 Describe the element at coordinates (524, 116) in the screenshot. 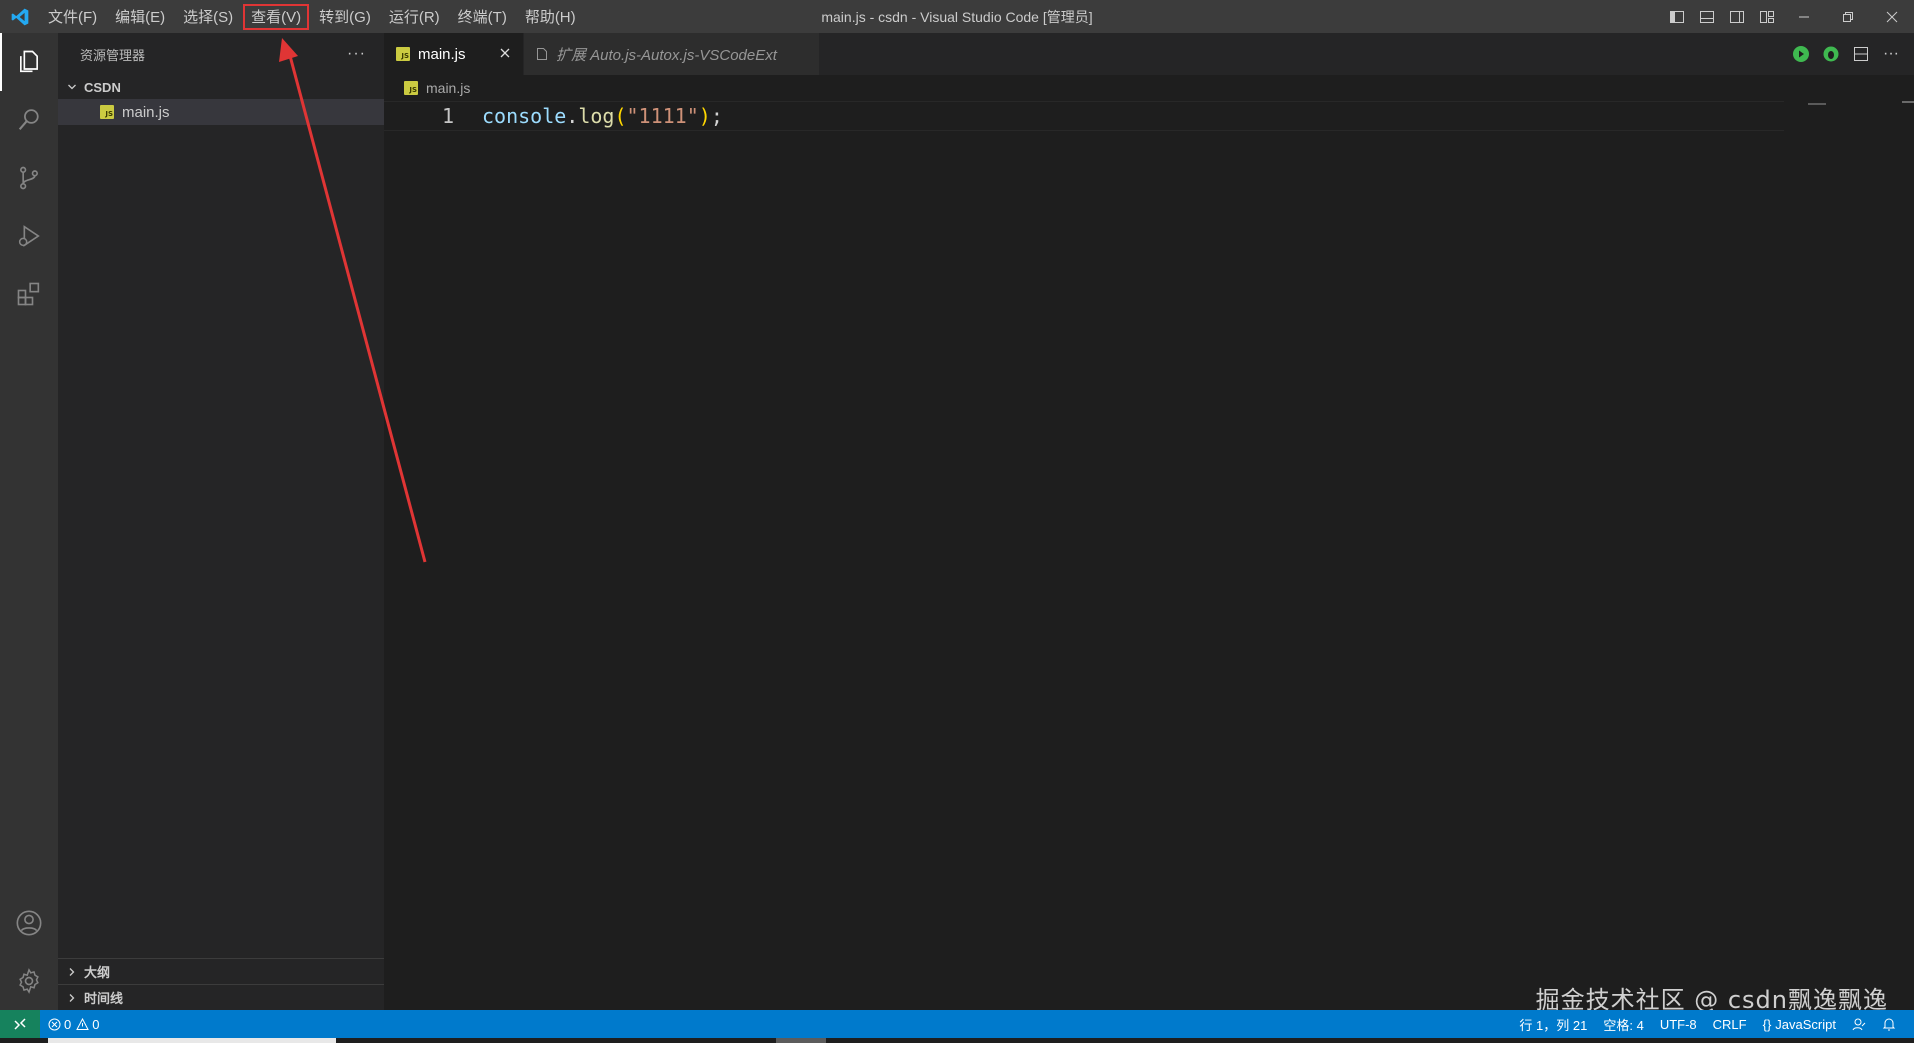

I see `token-identifier: console` at that location.